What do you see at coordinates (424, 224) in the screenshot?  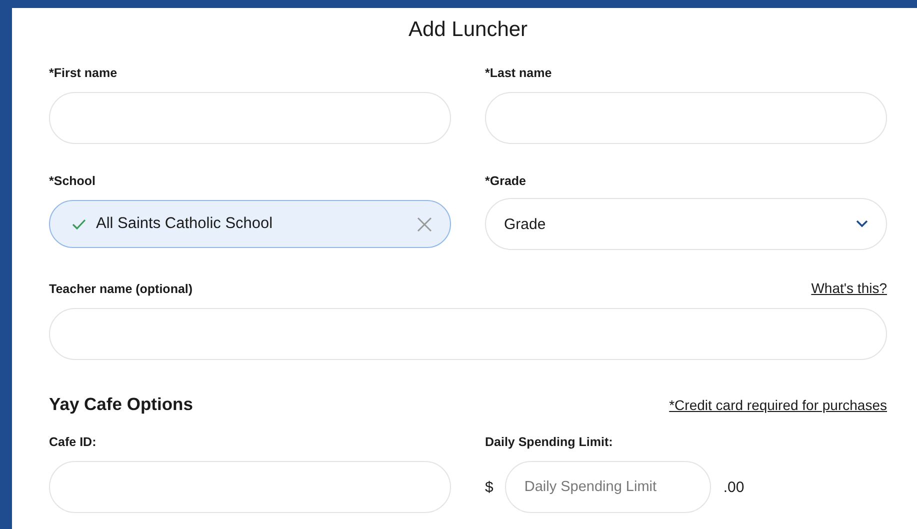 I see `clear-icon` at bounding box center [424, 224].